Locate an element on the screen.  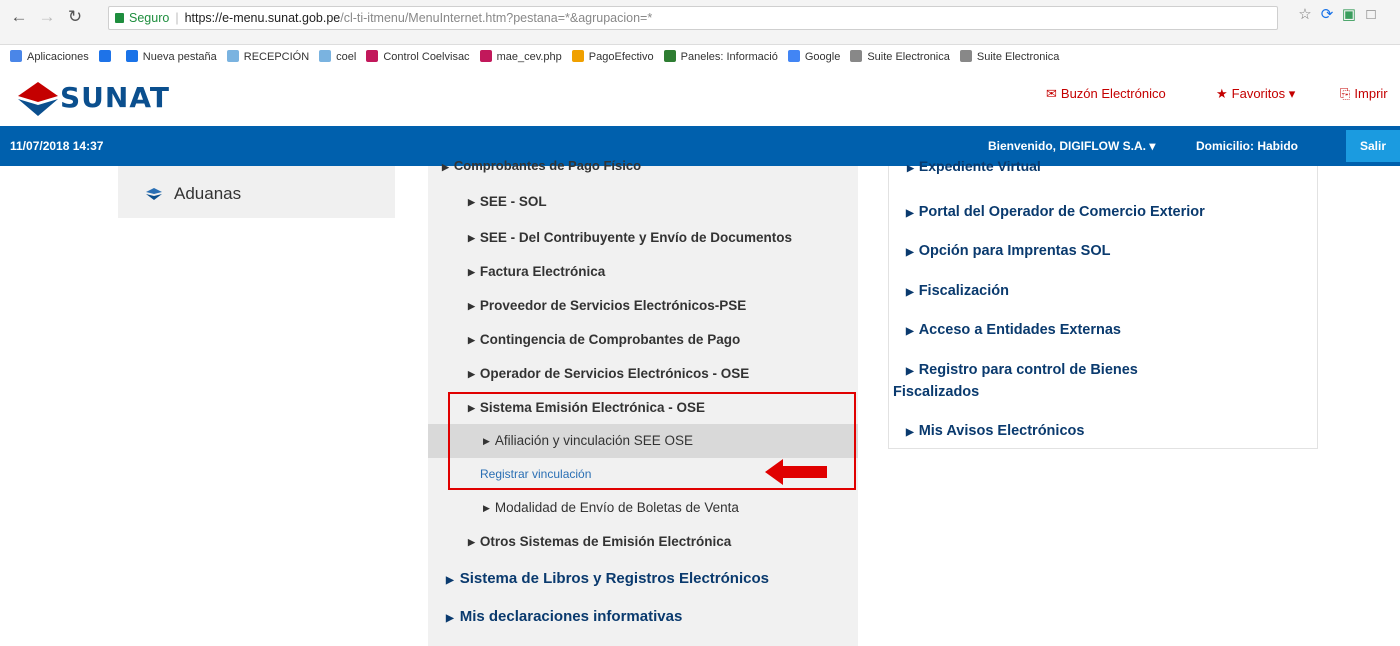
menu-item-declaraciones: ▶ Mis declaraciones informativas is located at coordinates (564, 616).